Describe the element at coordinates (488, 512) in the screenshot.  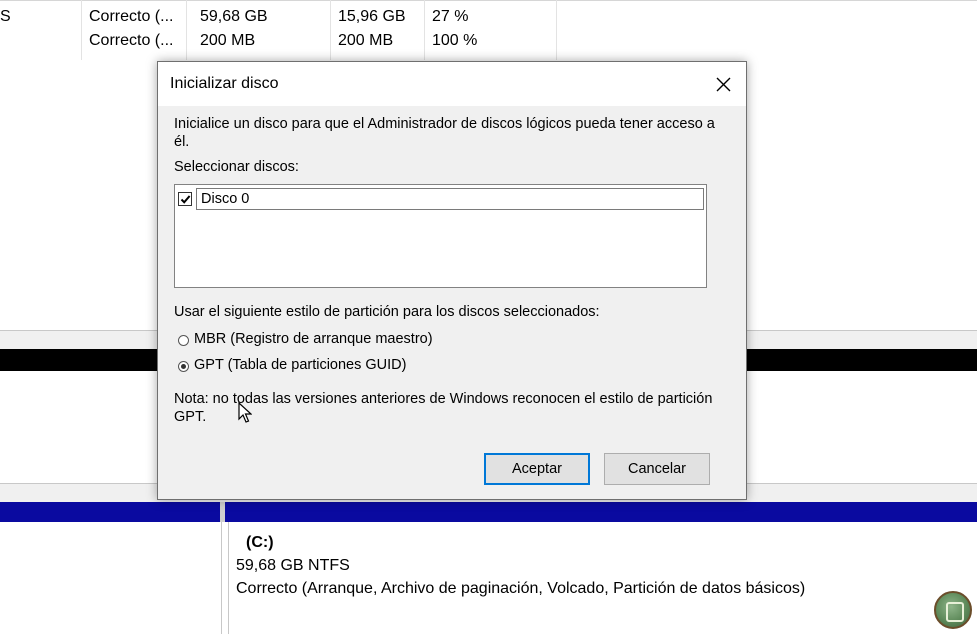
I see `primary-partition-bar` at that location.